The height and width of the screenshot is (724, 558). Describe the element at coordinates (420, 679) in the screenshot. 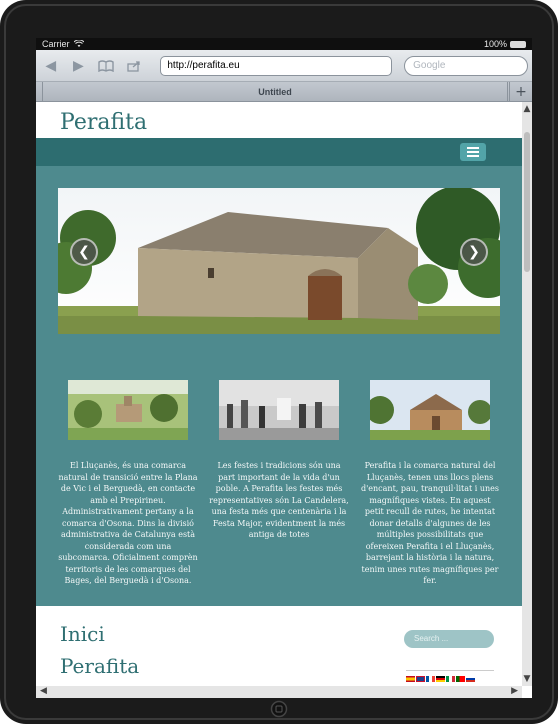

I see `flag-uk-icon` at that location.